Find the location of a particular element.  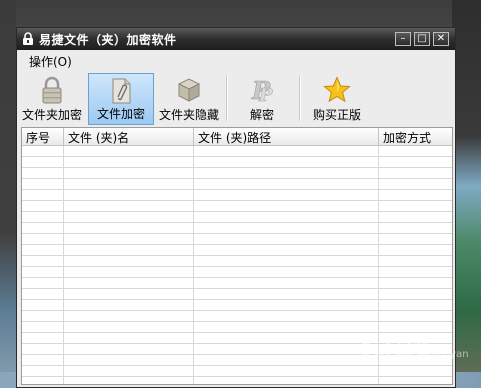

file-encrypt-label: 文件加密 is located at coordinates (120, 114).